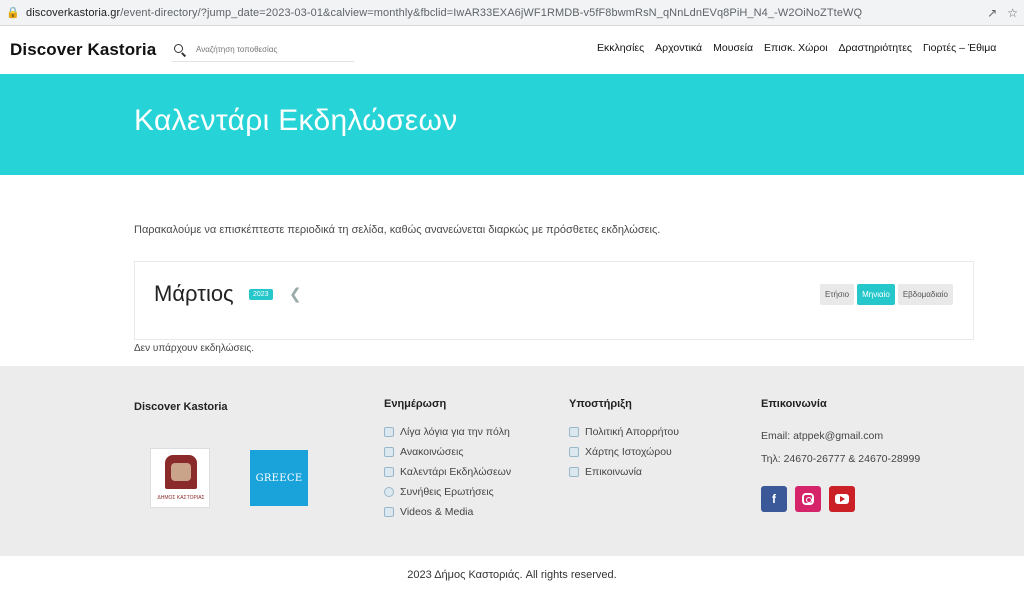 The height and width of the screenshot is (597, 1024). Describe the element at coordinates (875, 48) in the screenshot. I see `nav-item-activities: Δραστηριότητες` at that location.